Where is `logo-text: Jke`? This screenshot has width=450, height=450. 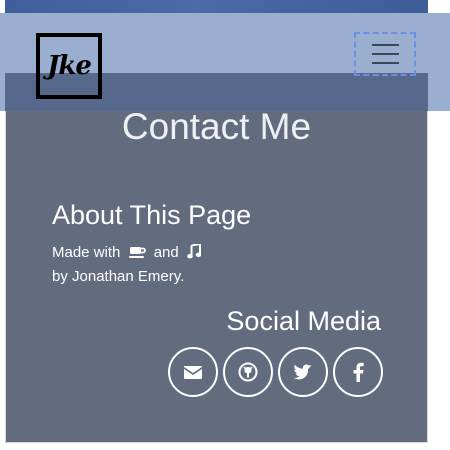
logo-text: Jke is located at coordinates (69, 66).